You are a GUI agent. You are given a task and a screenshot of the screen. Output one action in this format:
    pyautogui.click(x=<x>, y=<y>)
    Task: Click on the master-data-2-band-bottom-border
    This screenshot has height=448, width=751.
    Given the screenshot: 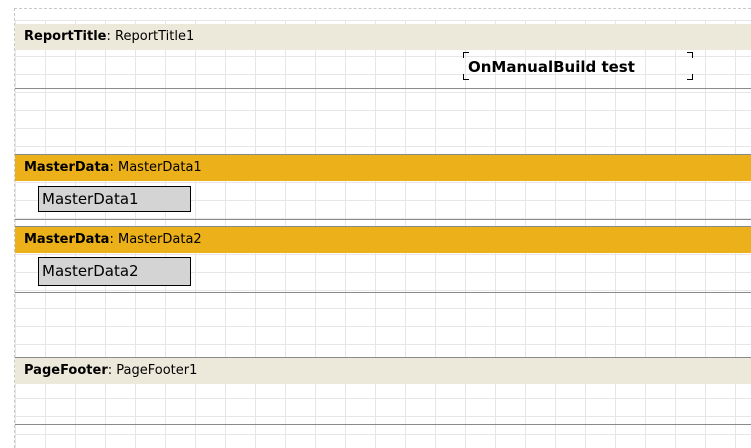 What is the action you would take?
    pyautogui.click(x=383, y=292)
    